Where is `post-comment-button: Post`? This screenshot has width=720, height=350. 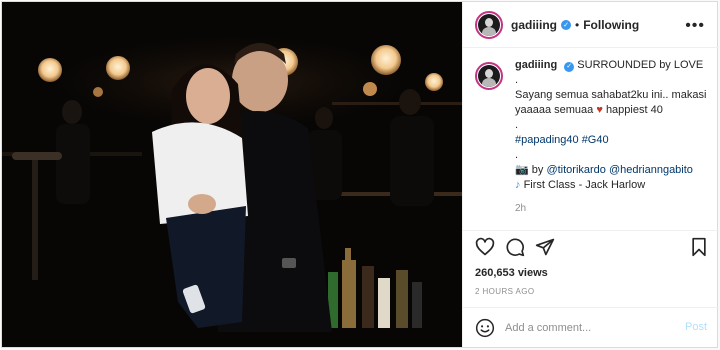
post-comment-button: Post is located at coordinates (696, 327).